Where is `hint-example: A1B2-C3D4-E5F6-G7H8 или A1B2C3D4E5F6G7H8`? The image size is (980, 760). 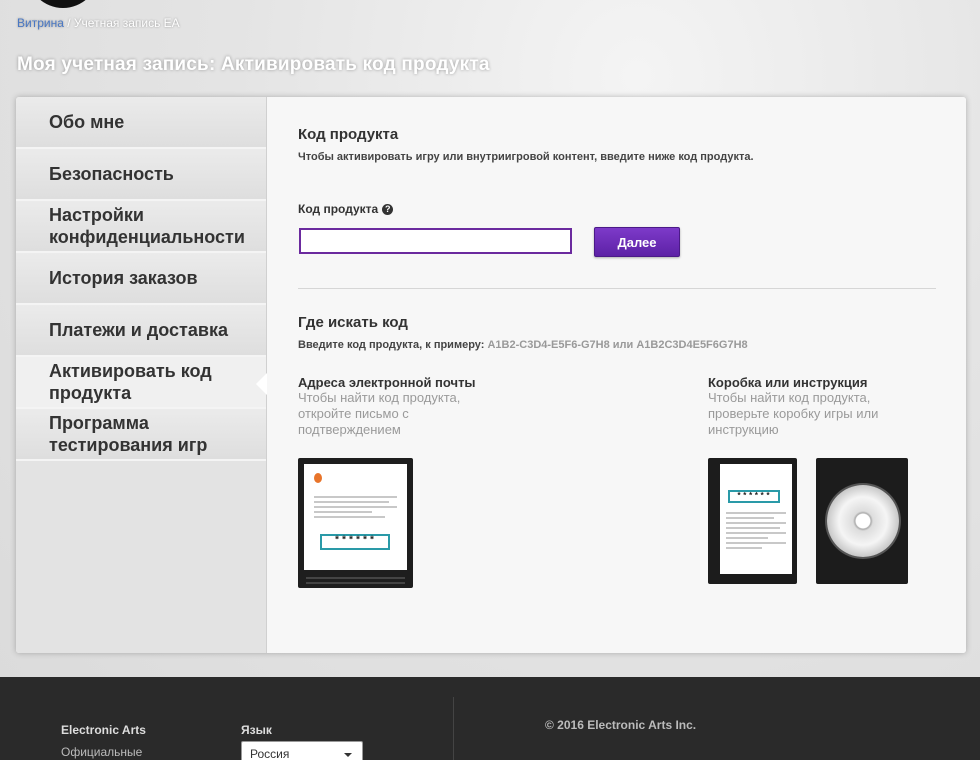 hint-example: A1B2-C3D4-E5F6-G7H8 или A1B2C3D4E5F6G7H8 is located at coordinates (617, 345).